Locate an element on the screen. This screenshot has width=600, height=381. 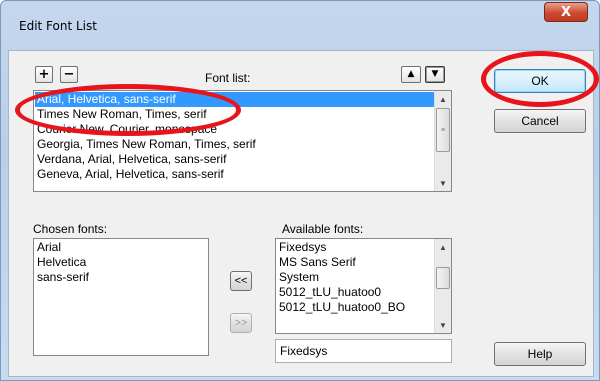
font-list-label: Font list: is located at coordinates (228, 78).